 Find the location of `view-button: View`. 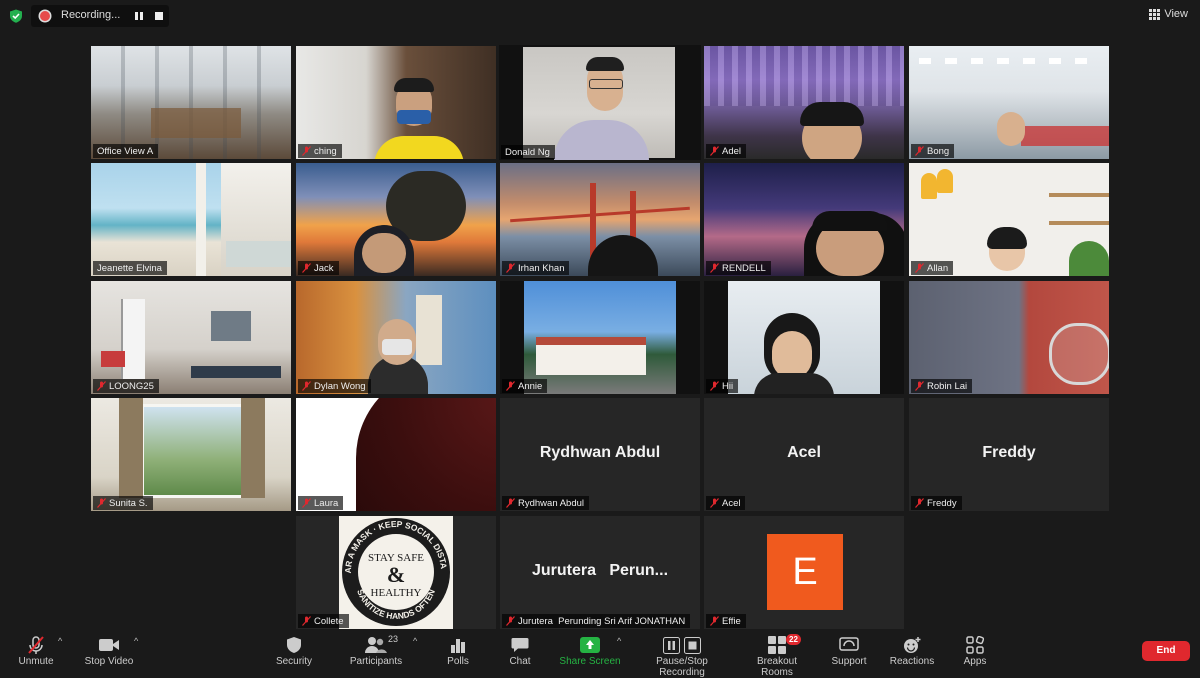

view-button: View is located at coordinates (1168, 14).